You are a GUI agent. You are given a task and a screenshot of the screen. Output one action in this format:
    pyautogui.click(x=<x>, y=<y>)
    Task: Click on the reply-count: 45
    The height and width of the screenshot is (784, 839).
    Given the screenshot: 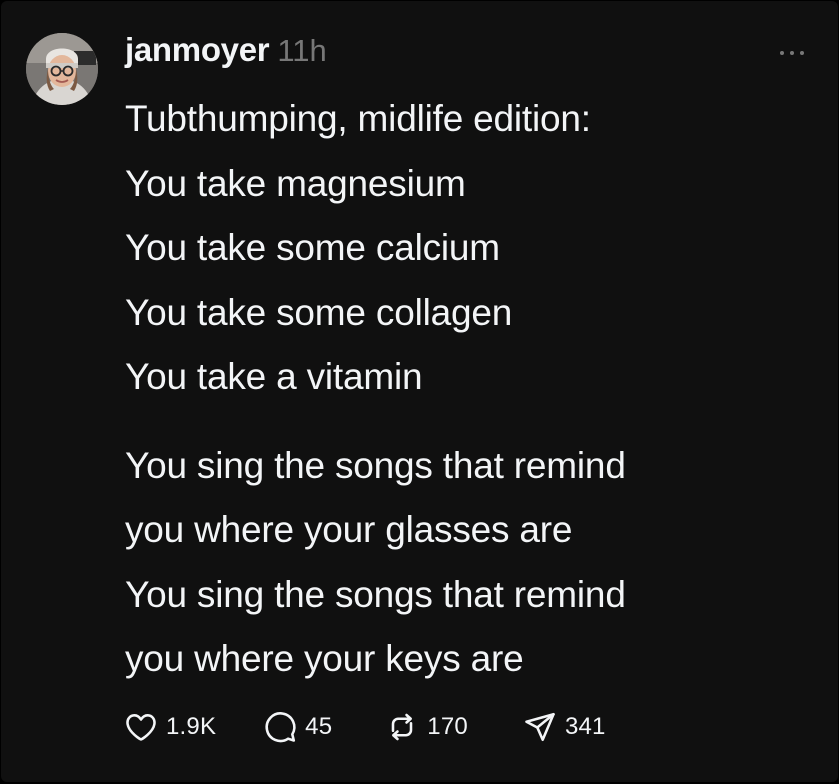 What is the action you would take?
    pyautogui.click(x=319, y=726)
    